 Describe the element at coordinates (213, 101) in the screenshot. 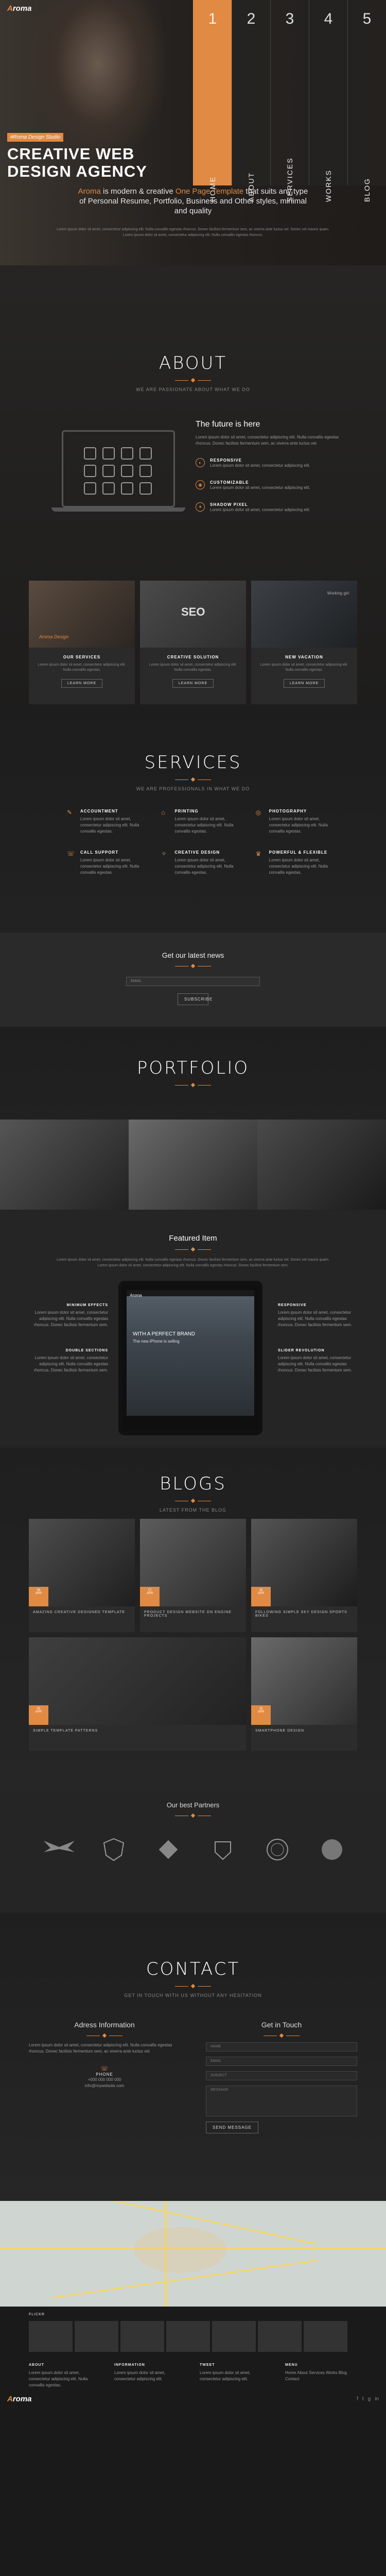

I see `nav-item-home: 1 HOME` at that location.